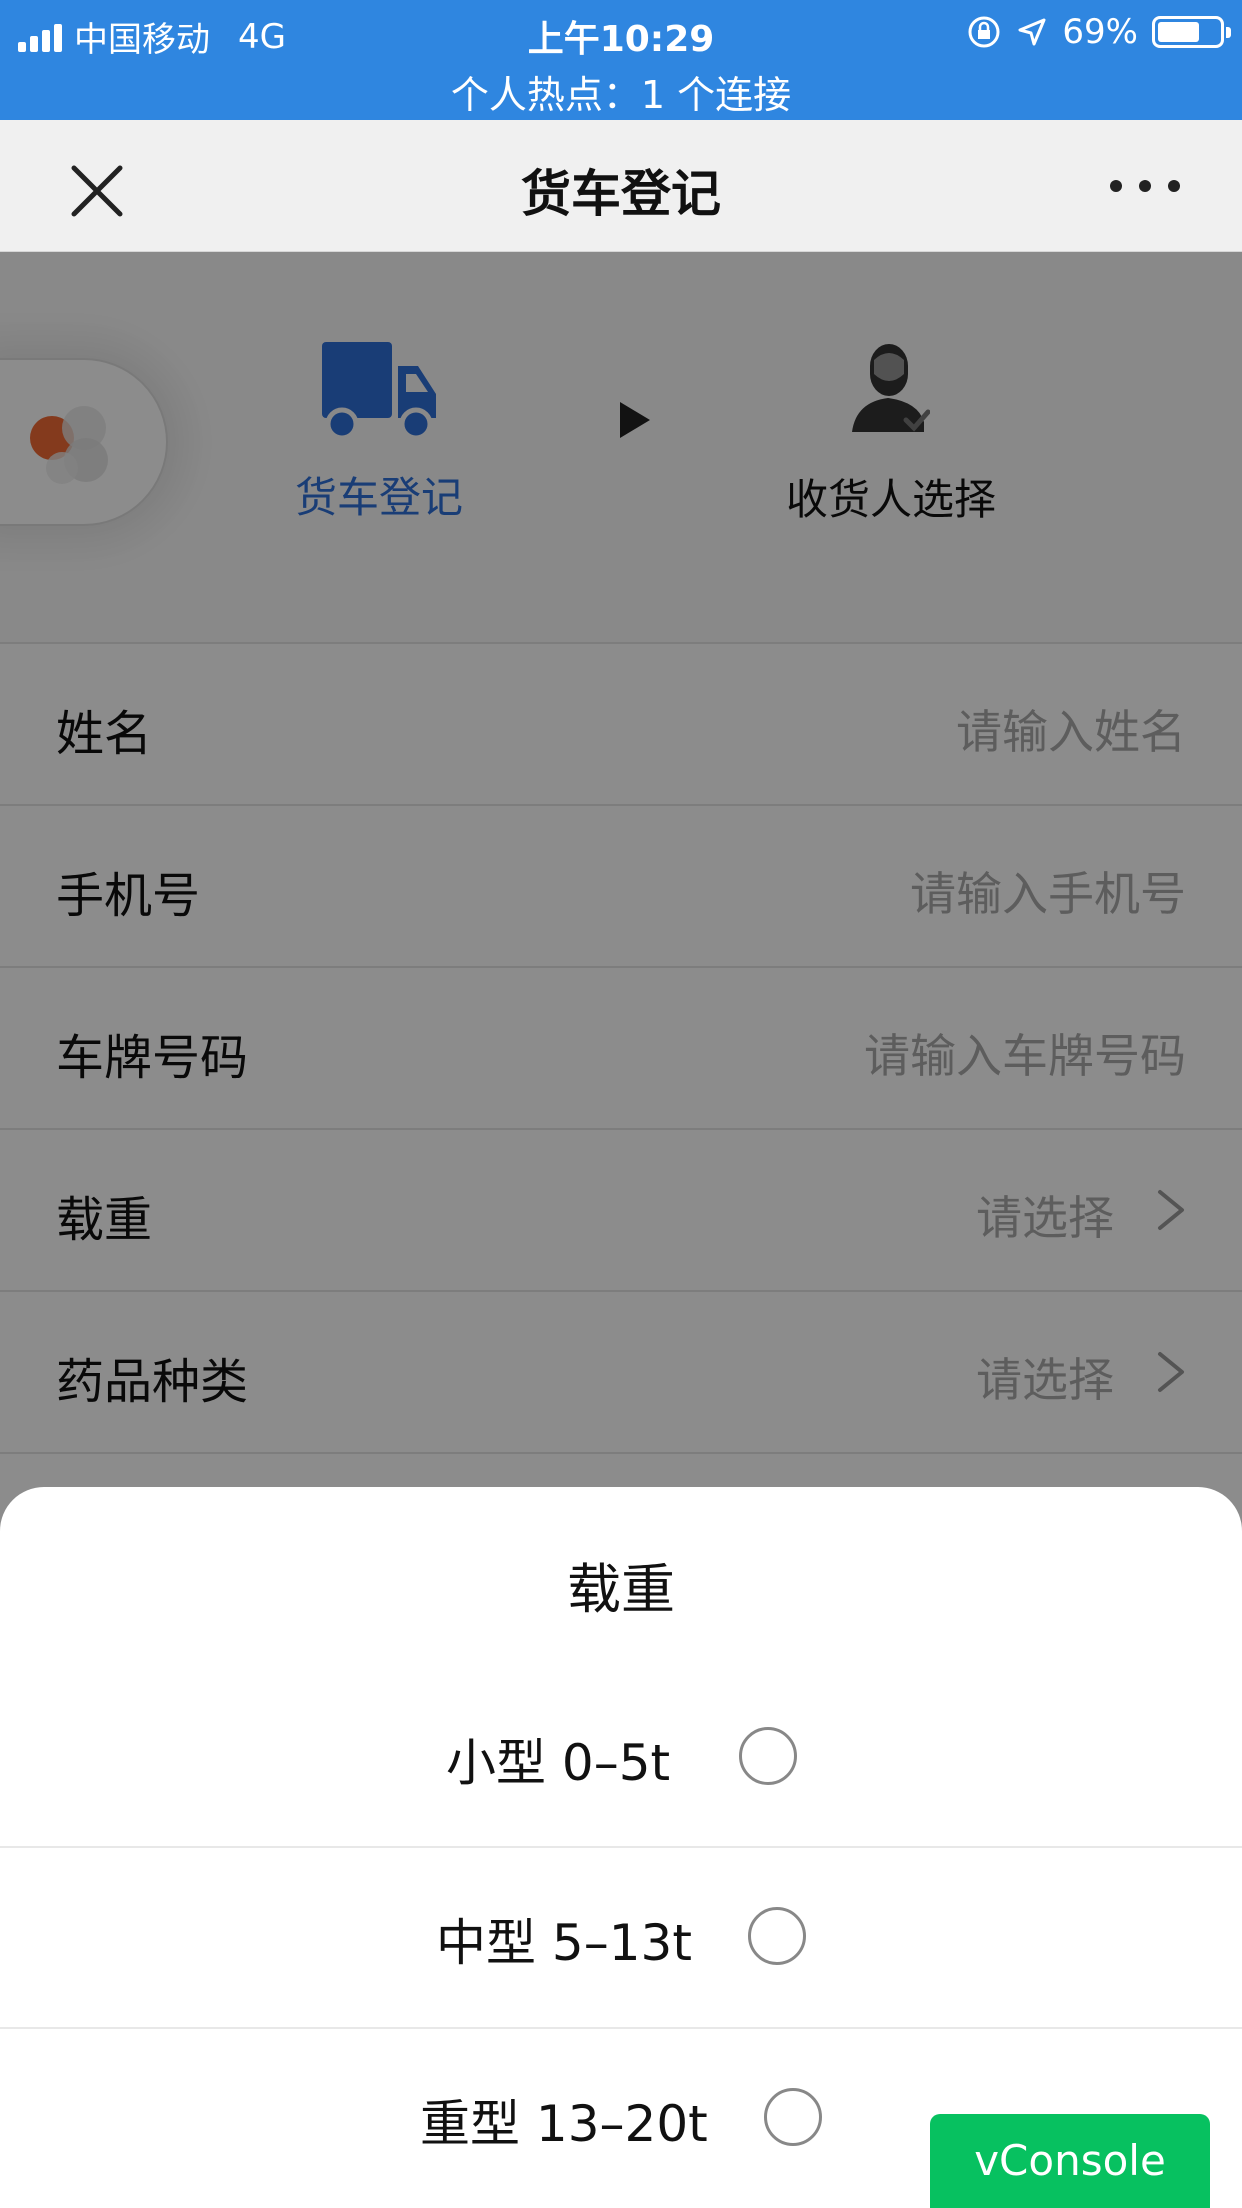  I want to click on vconsole-button: vConsole, so click(1070, 2161).